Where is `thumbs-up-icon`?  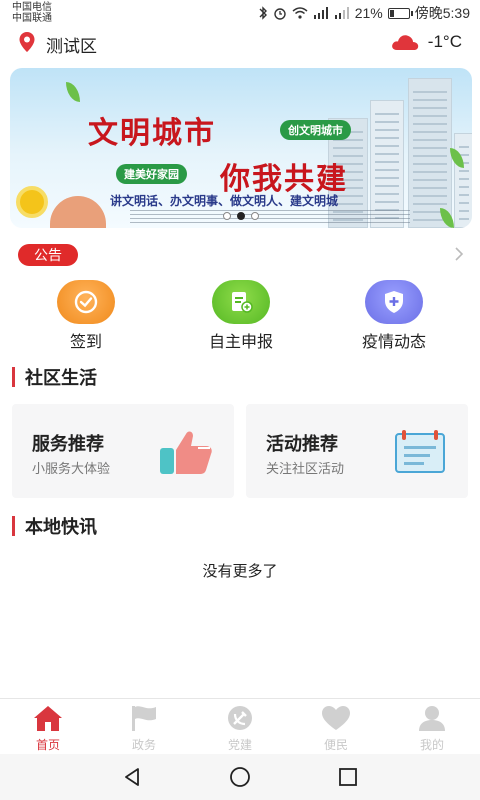
thumbs-up-icon is located at coordinates (187, 452).